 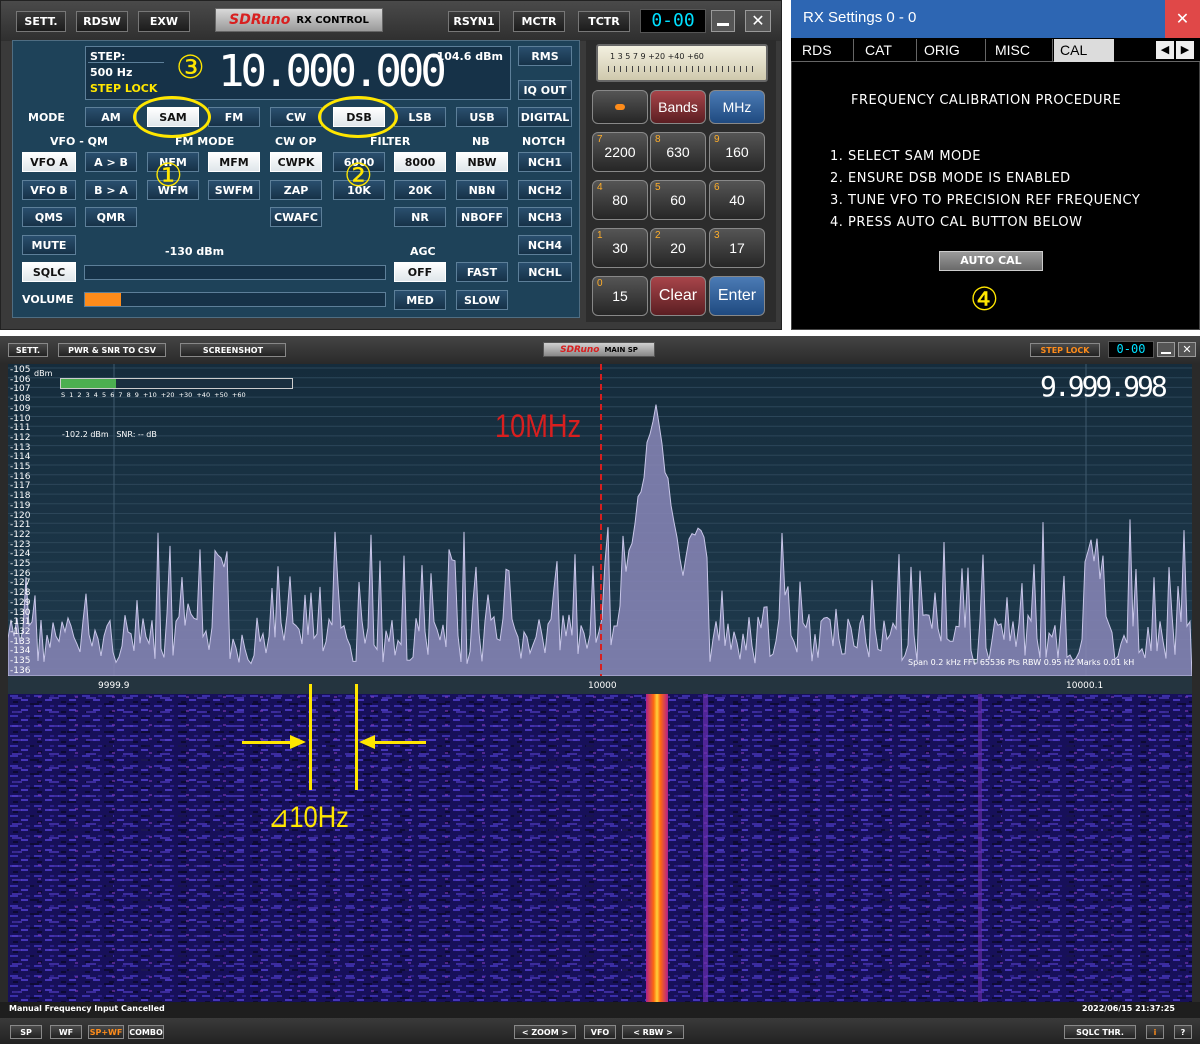 What do you see at coordinates (482, 300) in the screenshot?
I see `agc-slow-button: SLOW` at bounding box center [482, 300].